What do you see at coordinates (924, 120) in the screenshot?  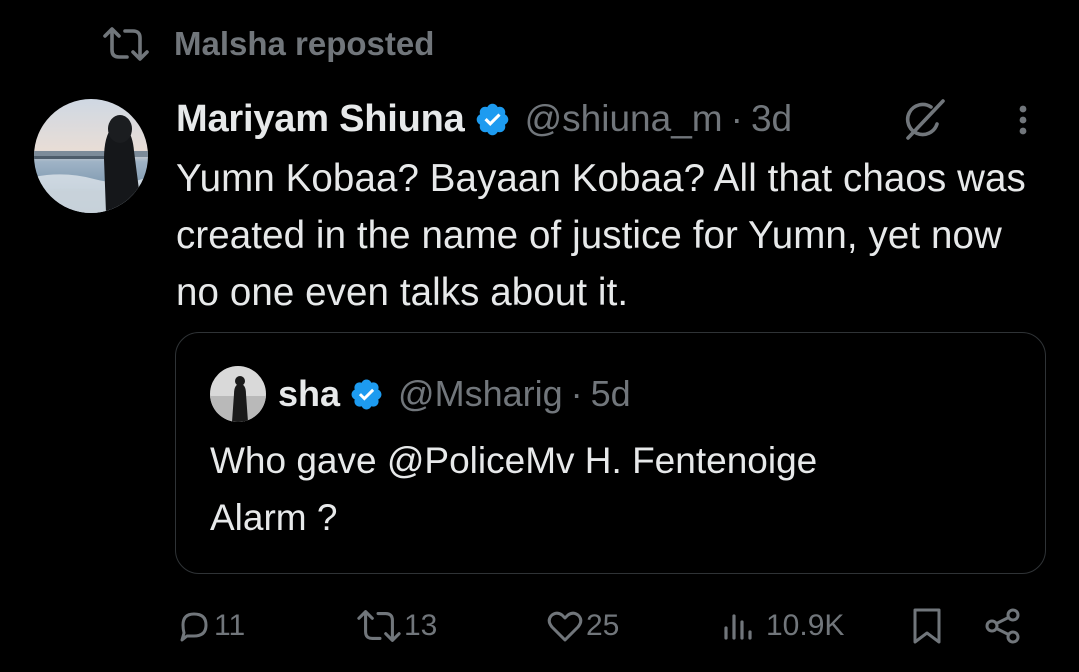 I see `grok-icon` at bounding box center [924, 120].